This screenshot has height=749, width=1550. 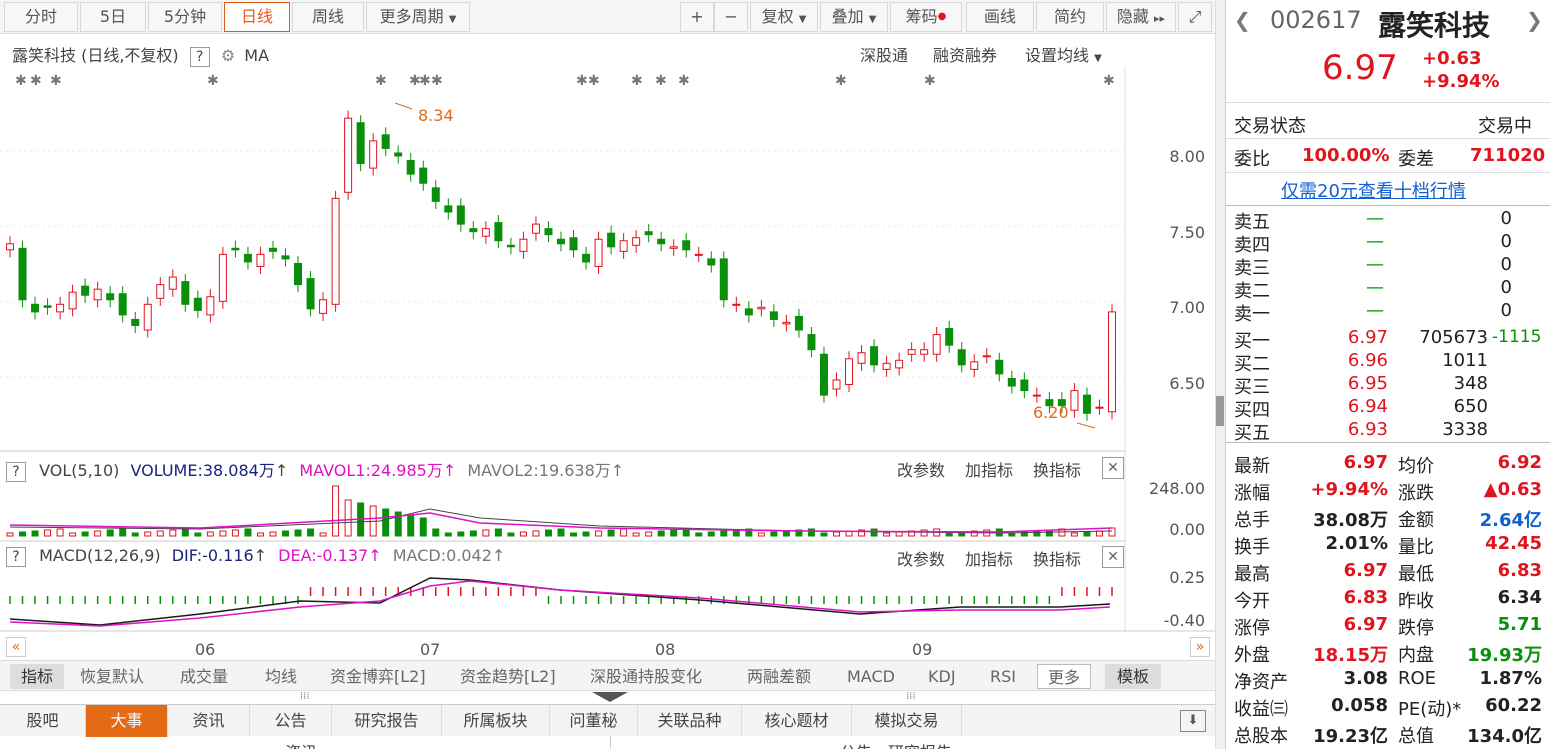 I want to click on prev-stock-icon: ❮, so click(x=1242, y=20).